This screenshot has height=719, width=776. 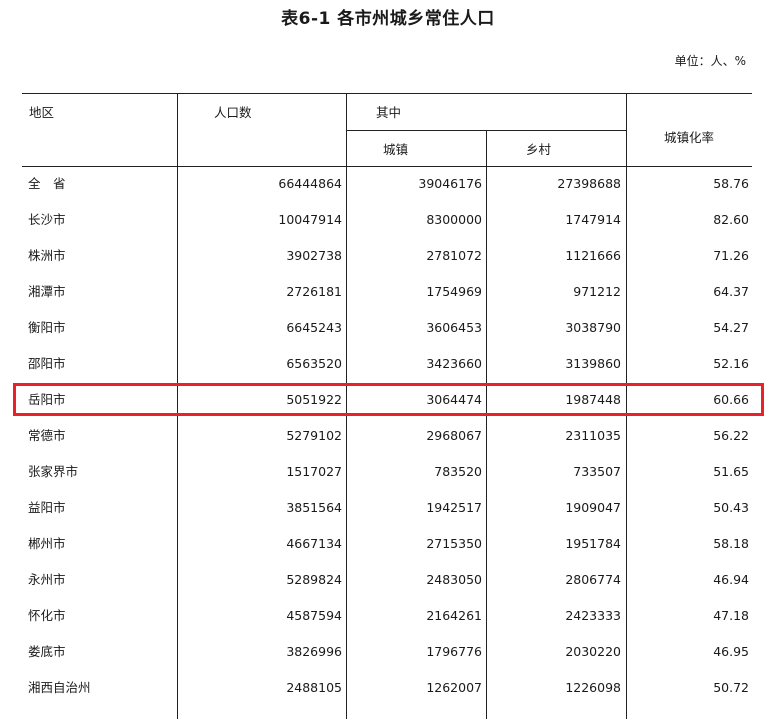 I want to click on unit-note: 单位：人、%, so click(x=710, y=61).